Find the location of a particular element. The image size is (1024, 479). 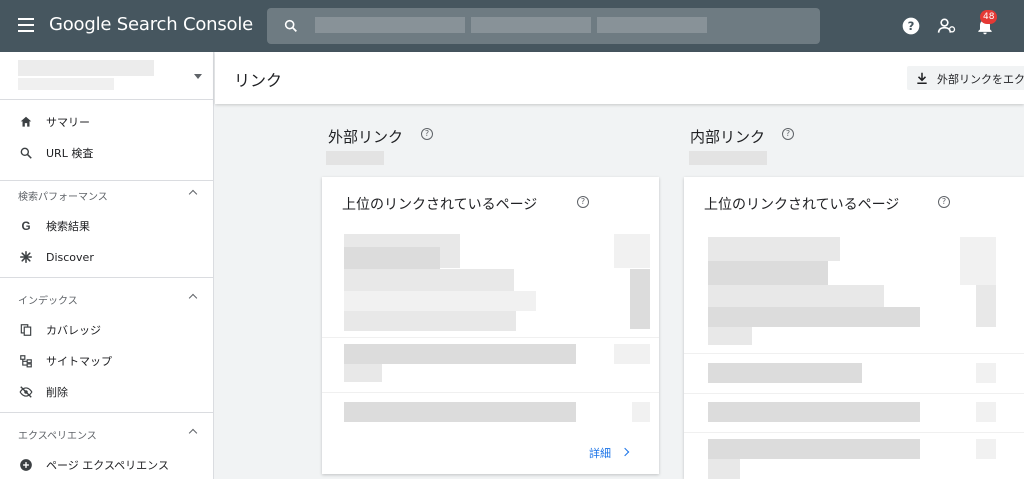

sidebar-item-label: サマリー is located at coordinates (68, 122).